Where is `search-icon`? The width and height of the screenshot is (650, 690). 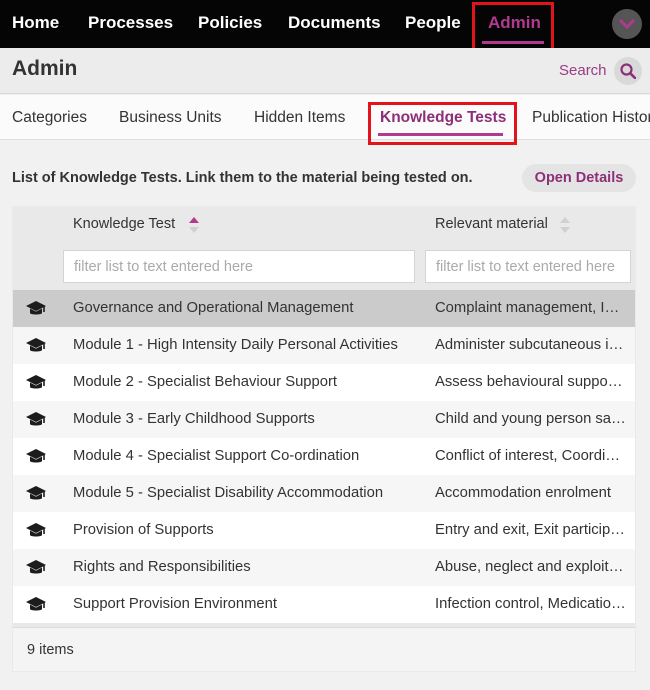 search-icon is located at coordinates (628, 71).